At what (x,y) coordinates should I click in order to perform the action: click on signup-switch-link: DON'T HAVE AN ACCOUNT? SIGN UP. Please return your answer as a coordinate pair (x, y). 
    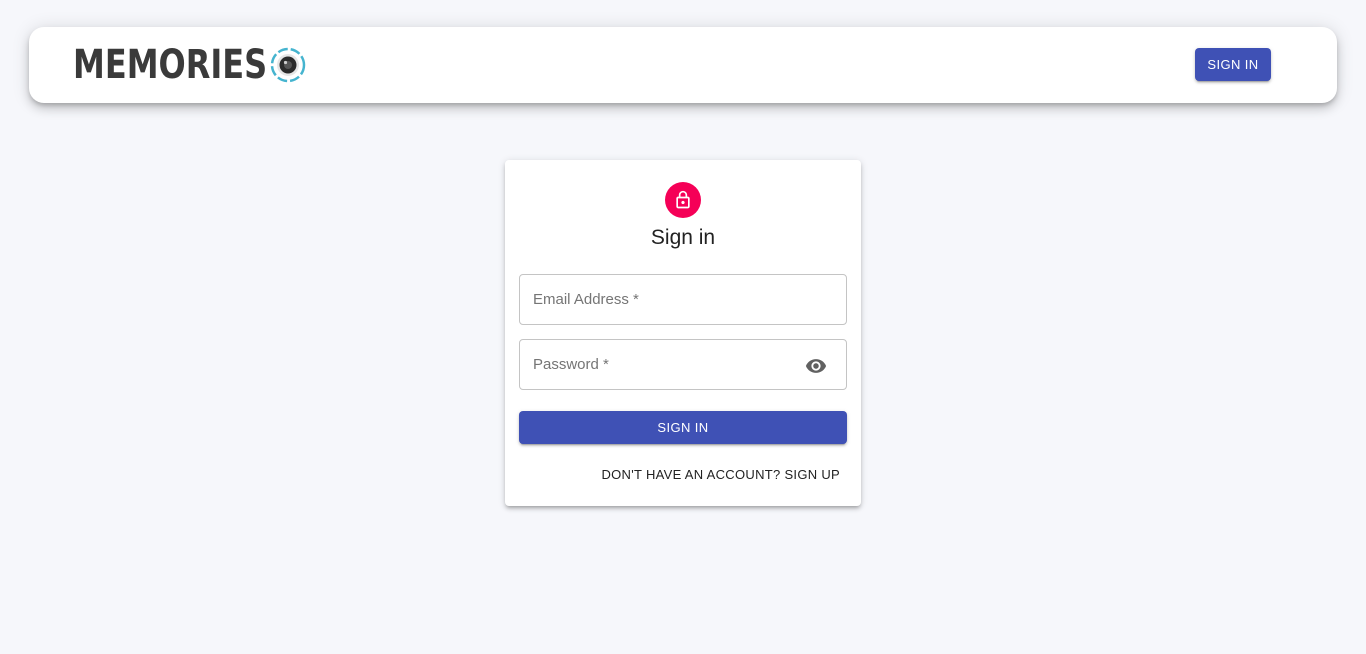
    Looking at the image, I should click on (720, 474).